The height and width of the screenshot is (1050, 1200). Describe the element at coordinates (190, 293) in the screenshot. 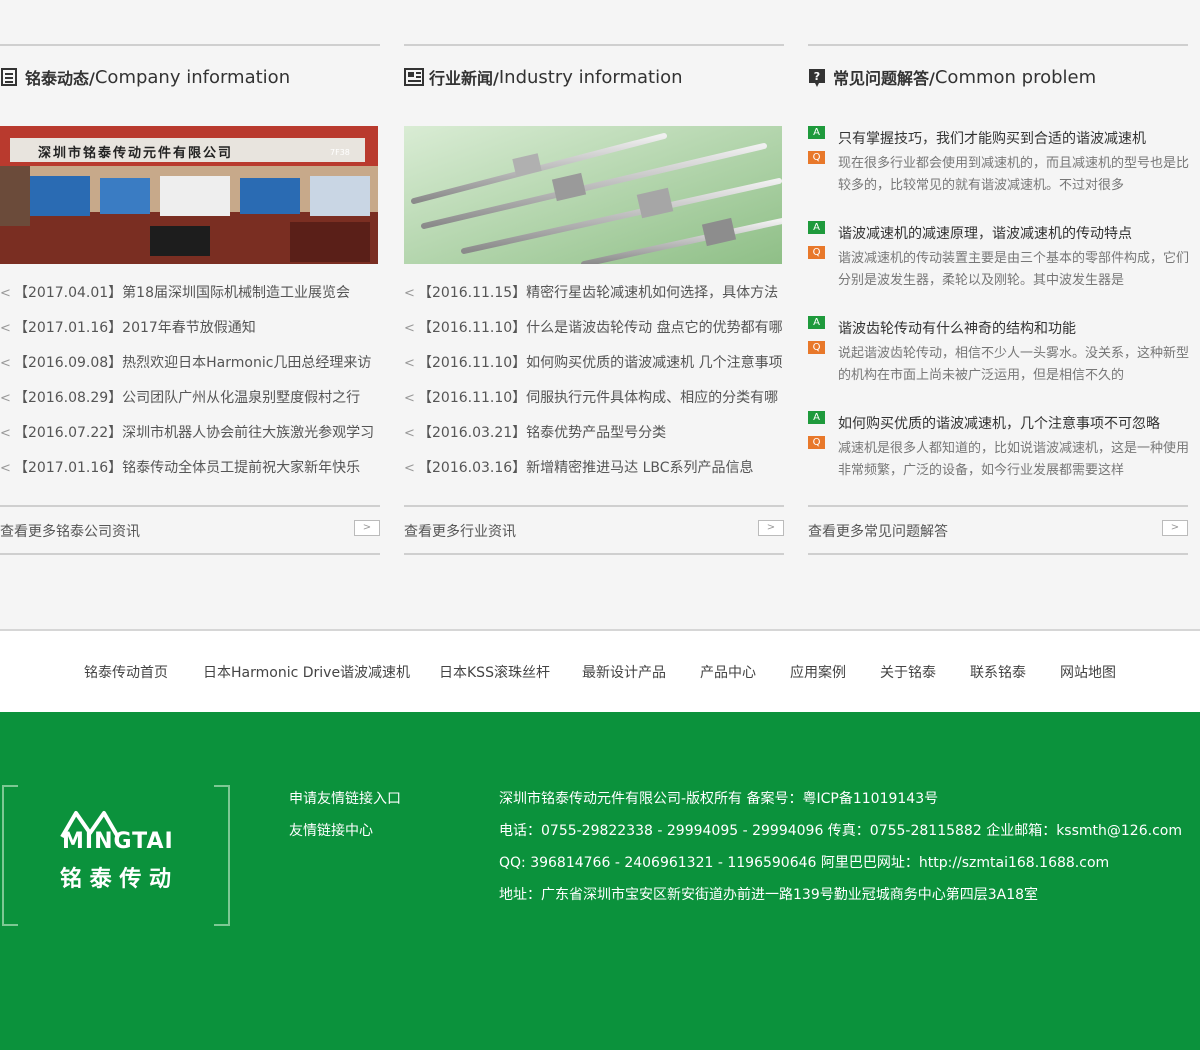

I see `news-item: < 【2017.04.01】第18届深圳国际机械制造工业展览会` at that location.